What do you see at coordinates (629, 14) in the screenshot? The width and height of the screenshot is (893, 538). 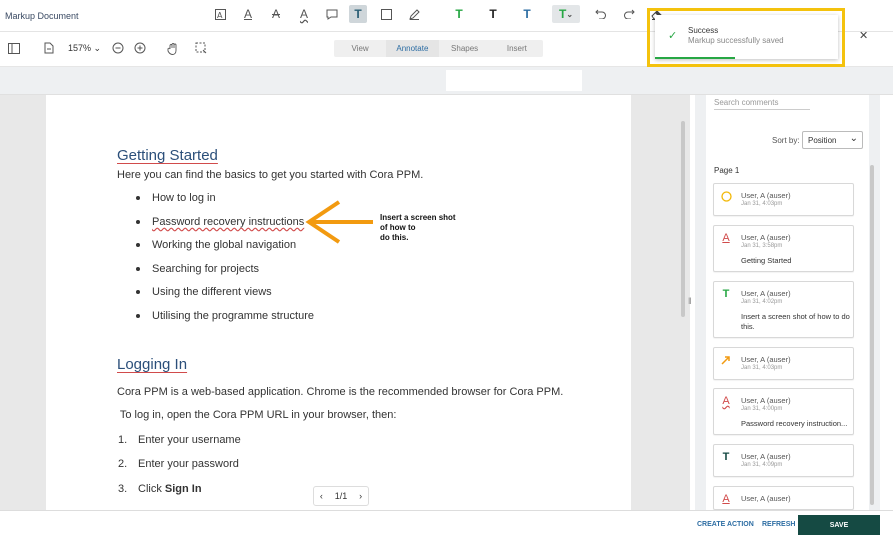 I see `redo-icon` at bounding box center [629, 14].